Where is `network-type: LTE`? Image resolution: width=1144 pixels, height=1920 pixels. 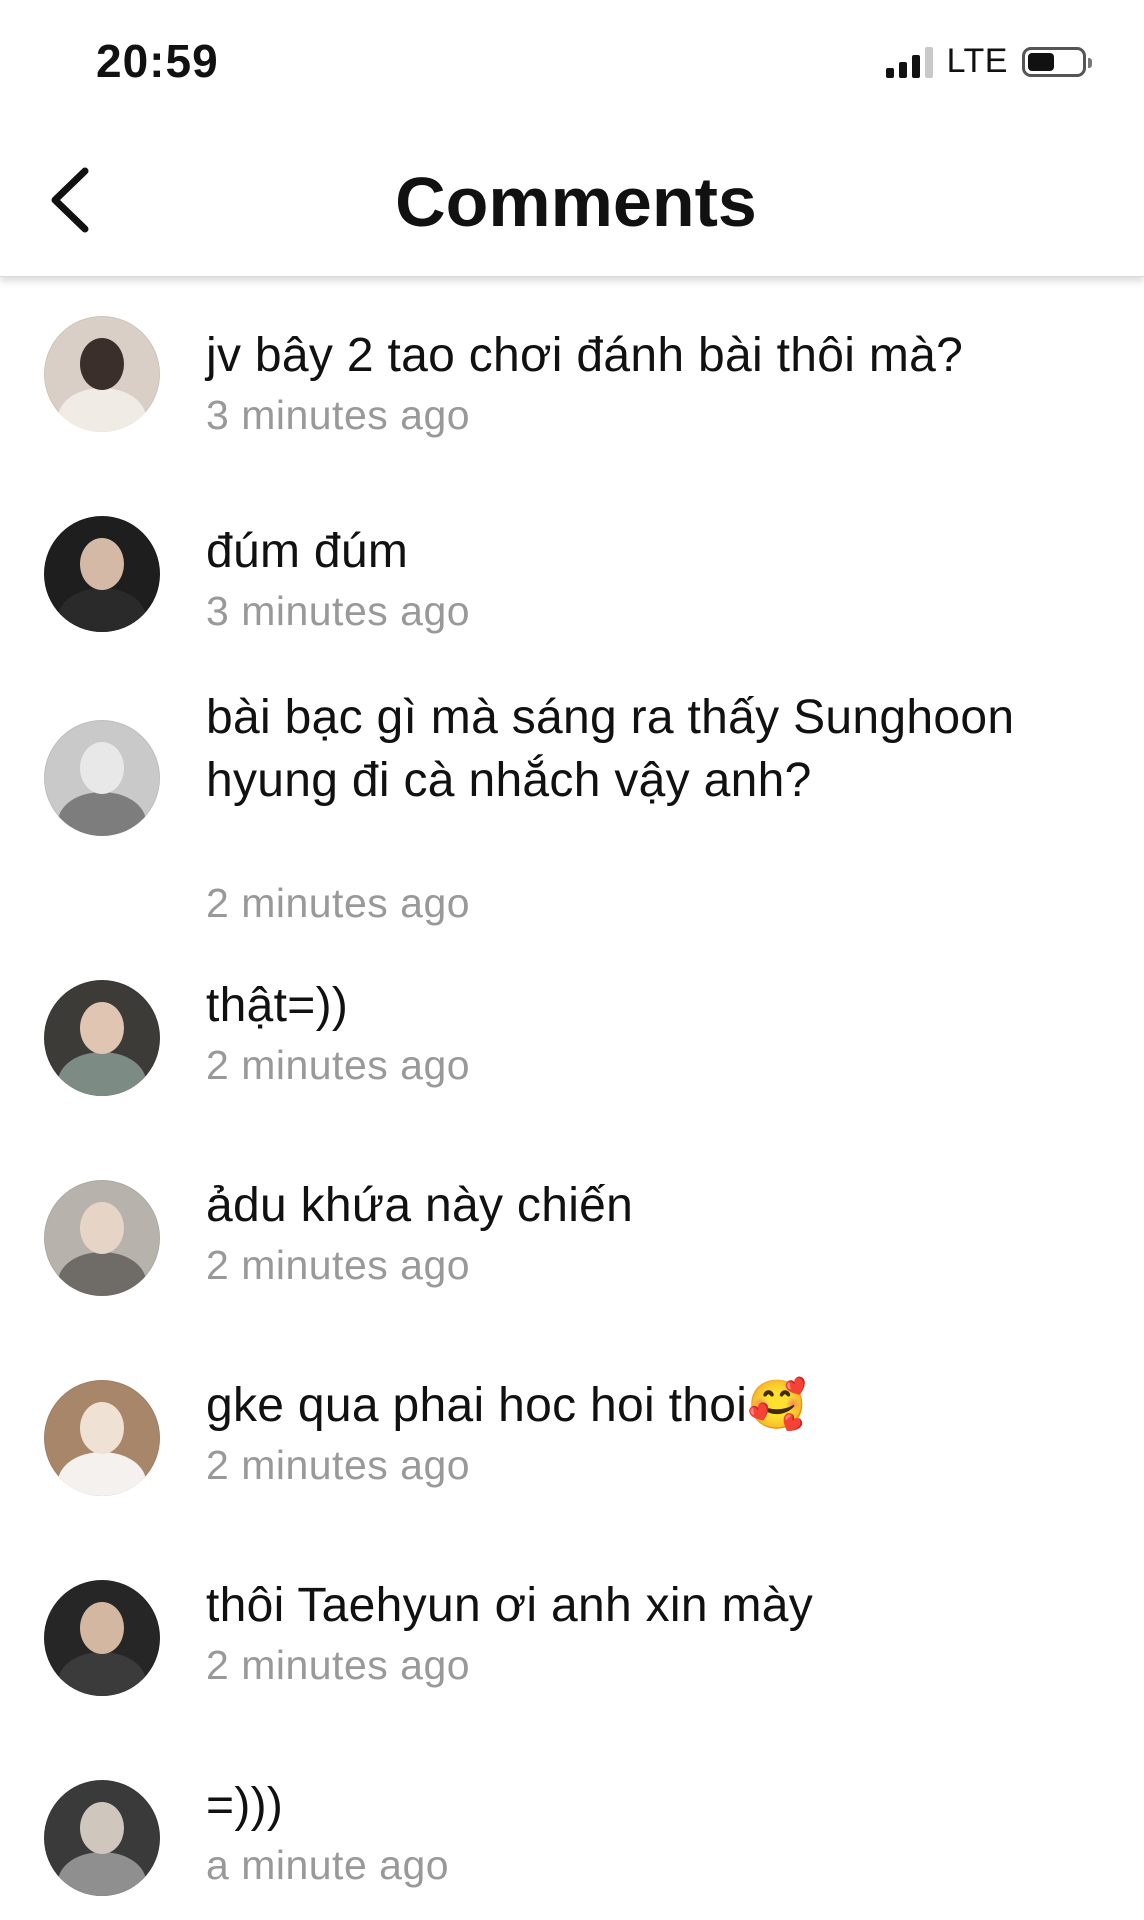
network-type: LTE is located at coordinates (977, 61).